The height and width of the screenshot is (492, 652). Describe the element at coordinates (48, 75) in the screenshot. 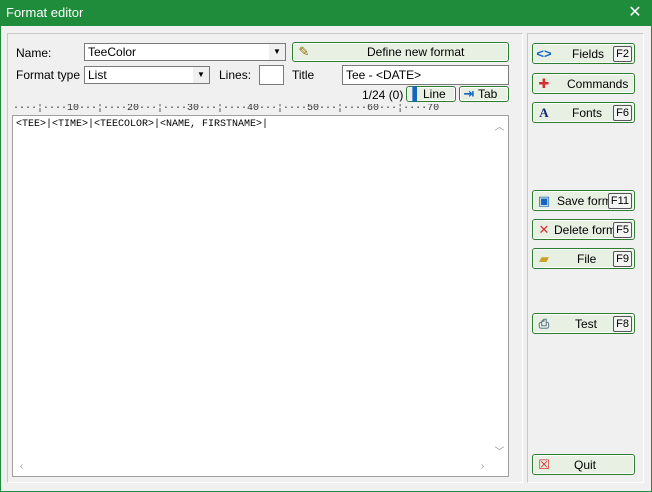

I see `format-type-label: Format type` at that location.